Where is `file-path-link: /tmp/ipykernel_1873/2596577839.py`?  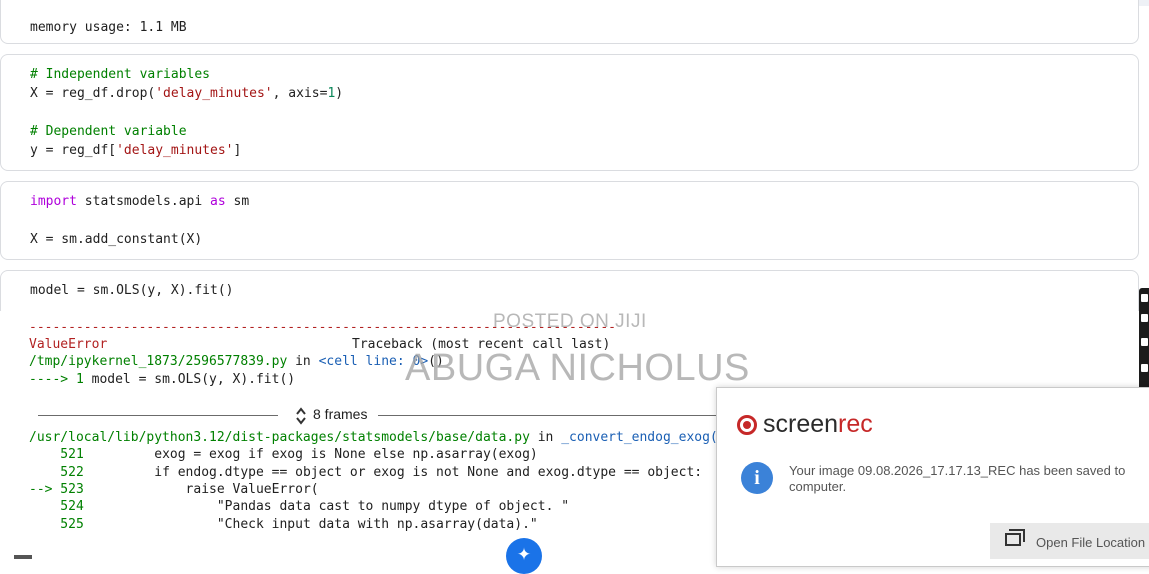 file-path-link: /tmp/ipykernel_1873/2596577839.py is located at coordinates (158, 361).